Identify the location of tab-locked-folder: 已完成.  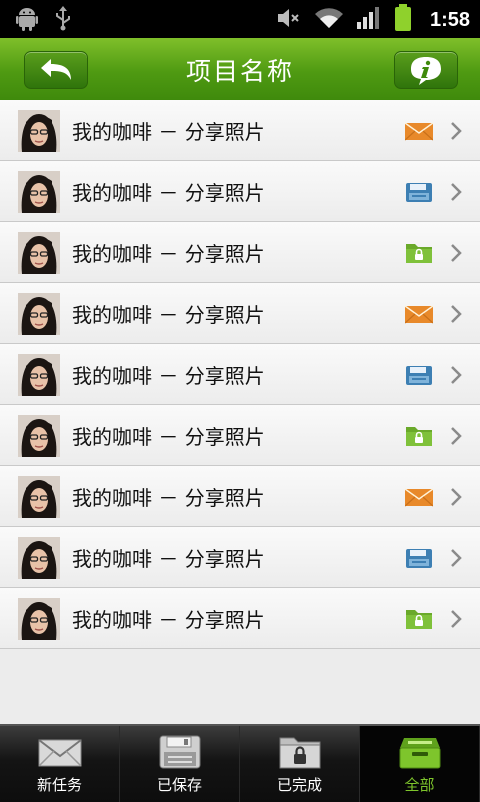
(300, 764).